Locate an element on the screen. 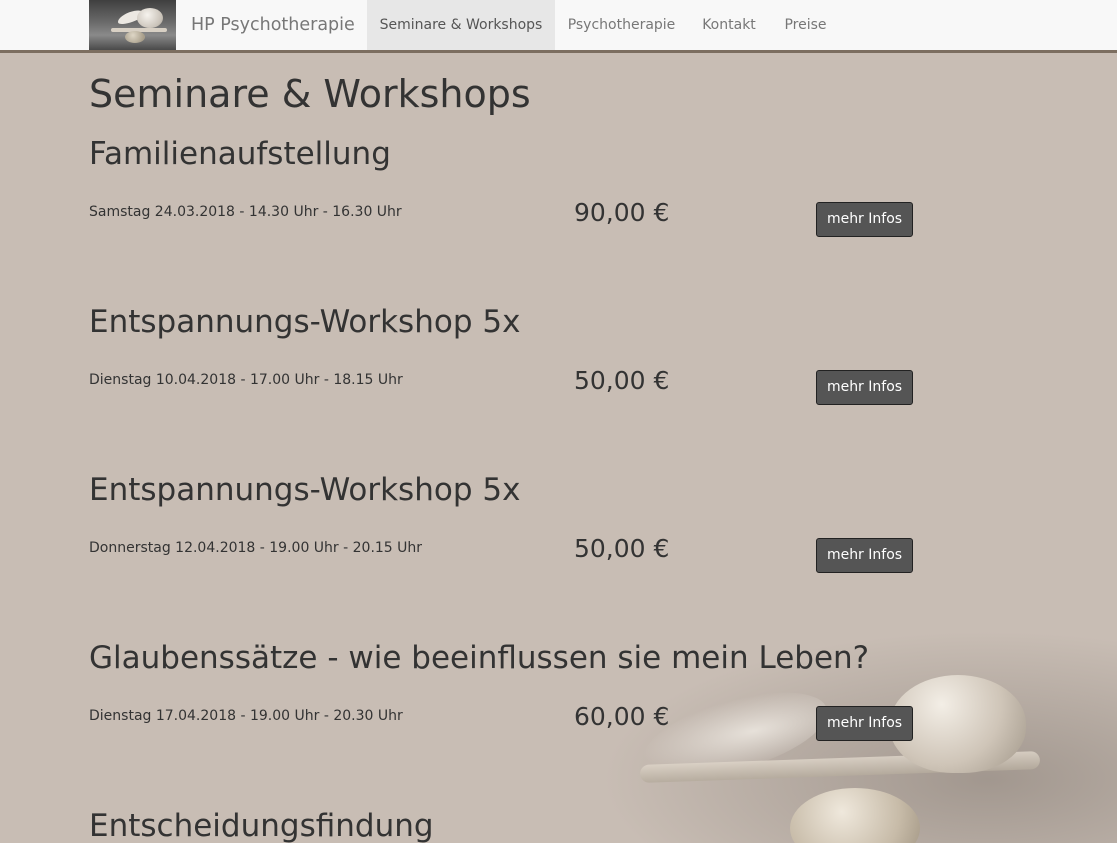 The width and height of the screenshot is (1117, 843). nav-item-psychotherapie: Psychotherapie is located at coordinates (621, 25).